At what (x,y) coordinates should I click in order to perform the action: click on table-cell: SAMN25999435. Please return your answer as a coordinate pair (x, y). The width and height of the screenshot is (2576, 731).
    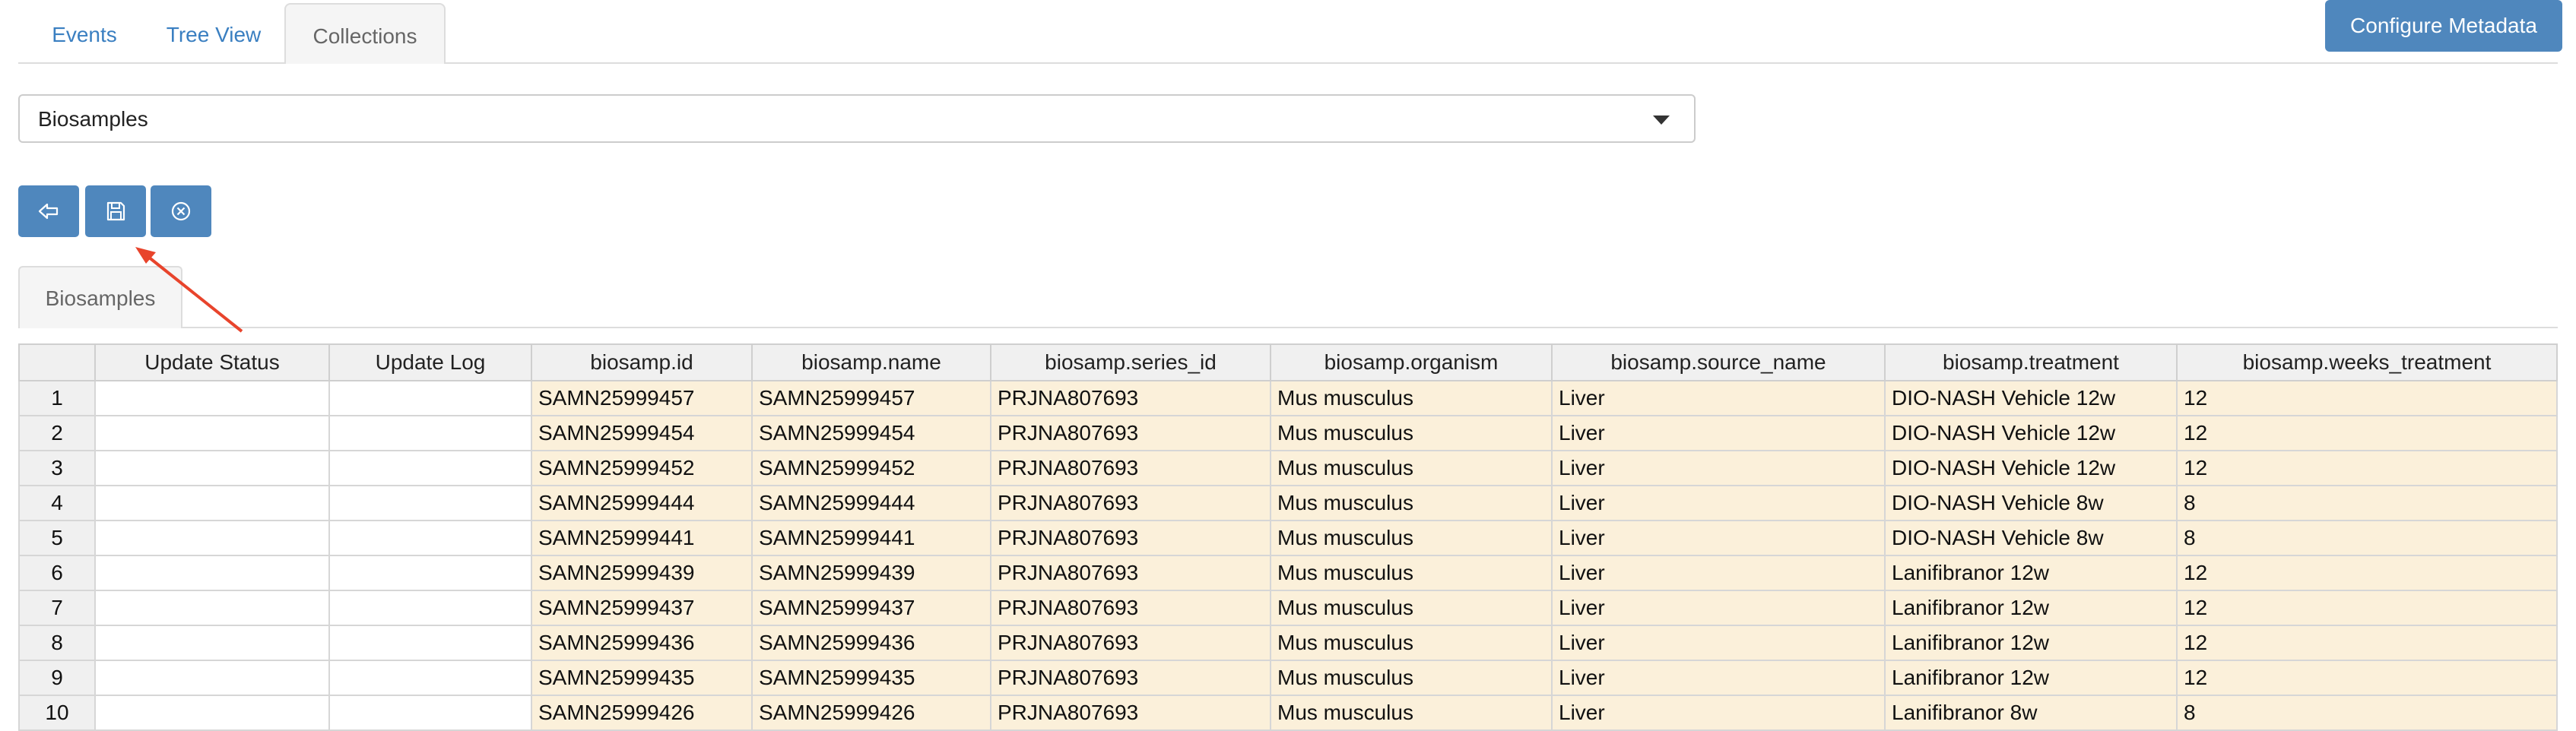
    Looking at the image, I should click on (871, 678).